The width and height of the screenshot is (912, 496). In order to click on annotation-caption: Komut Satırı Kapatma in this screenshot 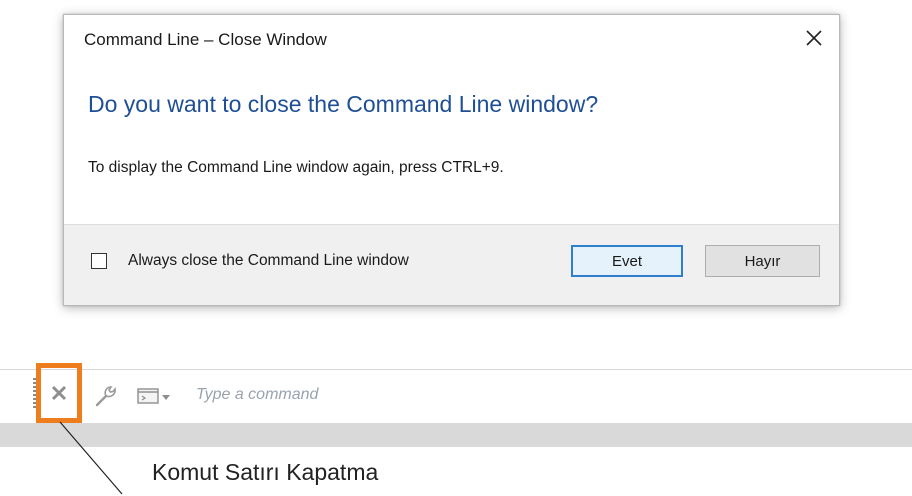, I will do `click(265, 472)`.